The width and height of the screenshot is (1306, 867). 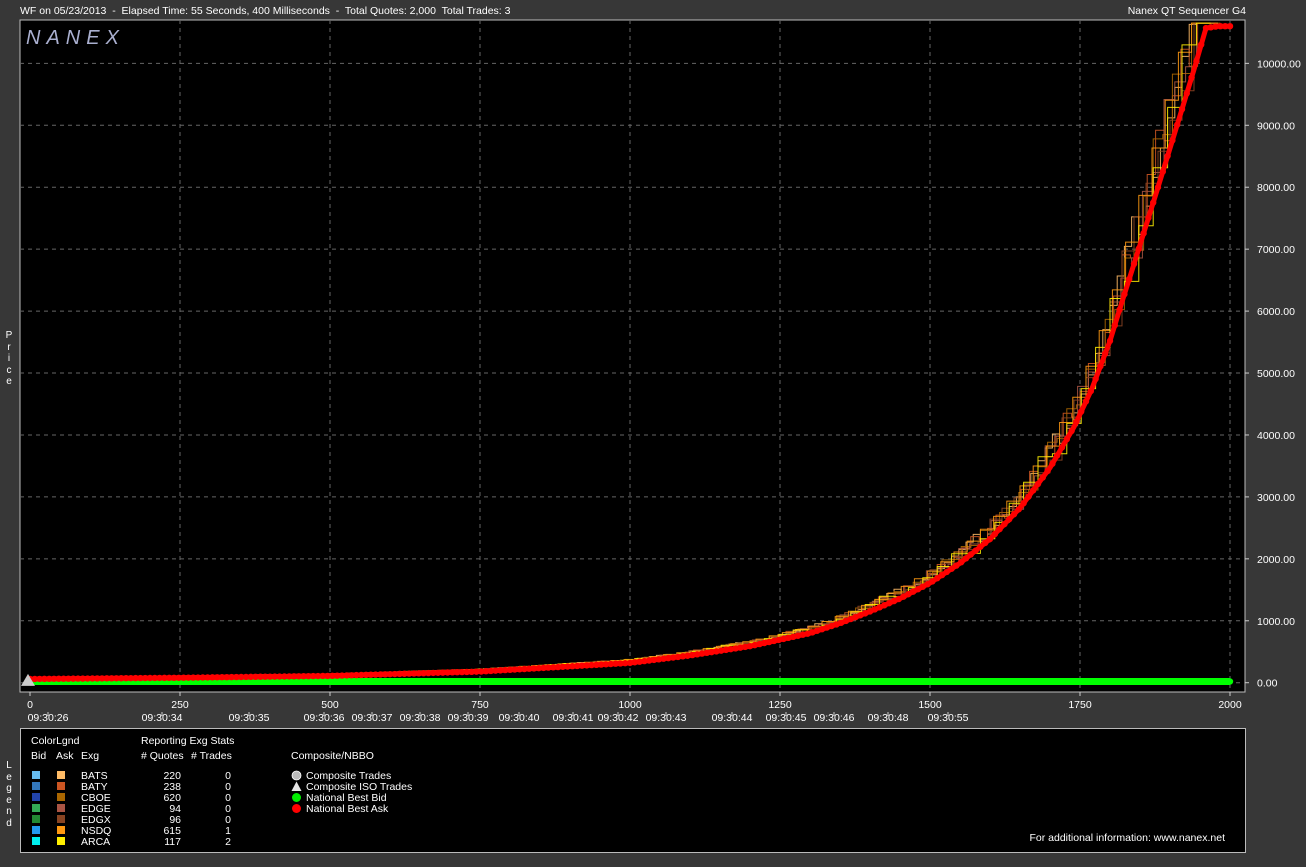 What do you see at coordinates (172, 842) in the screenshot?
I see `quote-count: 117` at bounding box center [172, 842].